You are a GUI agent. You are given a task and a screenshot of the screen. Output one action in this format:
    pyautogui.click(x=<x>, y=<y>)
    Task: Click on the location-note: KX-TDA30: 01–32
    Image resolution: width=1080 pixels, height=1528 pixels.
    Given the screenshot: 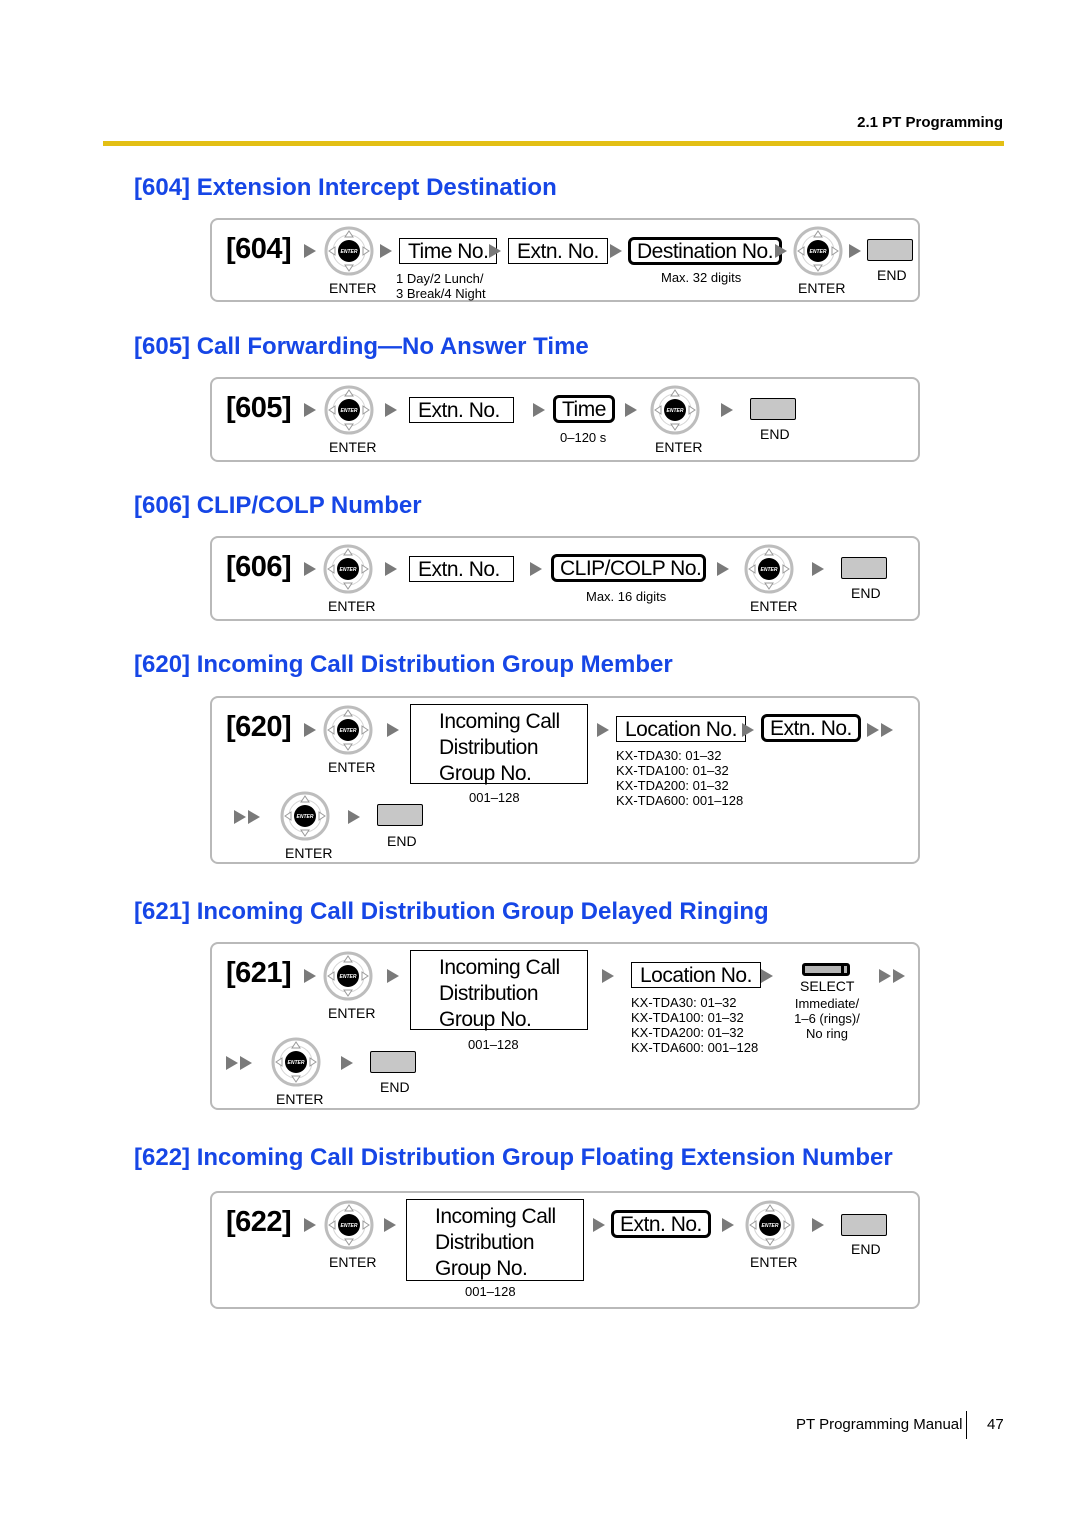 What is the action you would take?
    pyautogui.click(x=684, y=1002)
    